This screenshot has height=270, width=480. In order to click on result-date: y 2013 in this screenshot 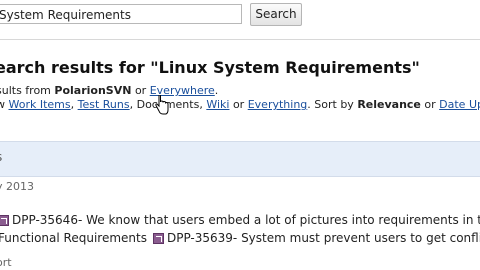, I will do `click(17, 186)`.